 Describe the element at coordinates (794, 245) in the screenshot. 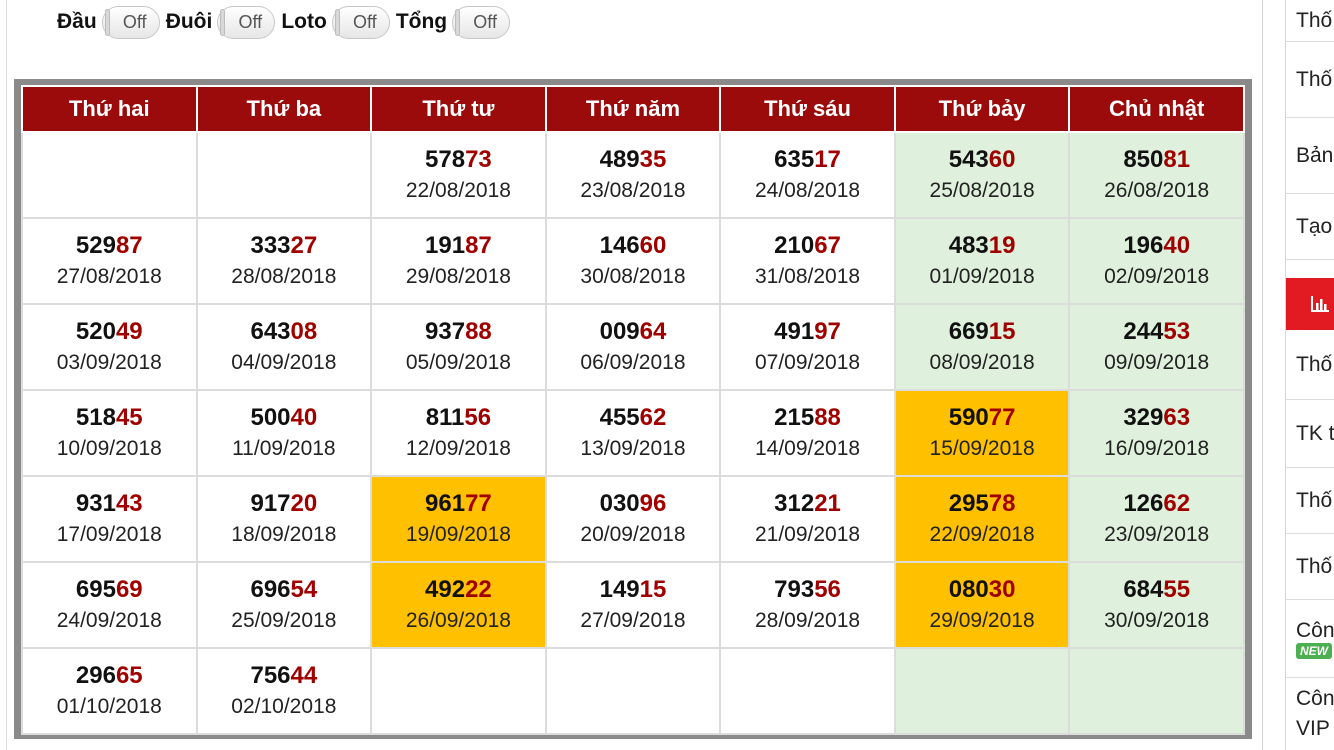

I see `result-number-head: 210` at that location.